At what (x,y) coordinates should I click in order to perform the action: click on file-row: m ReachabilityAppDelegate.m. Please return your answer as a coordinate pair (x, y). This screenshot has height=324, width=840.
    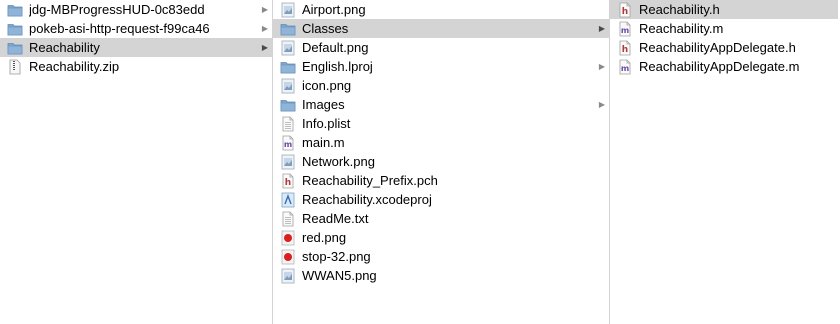
    Looking at the image, I should click on (724, 66).